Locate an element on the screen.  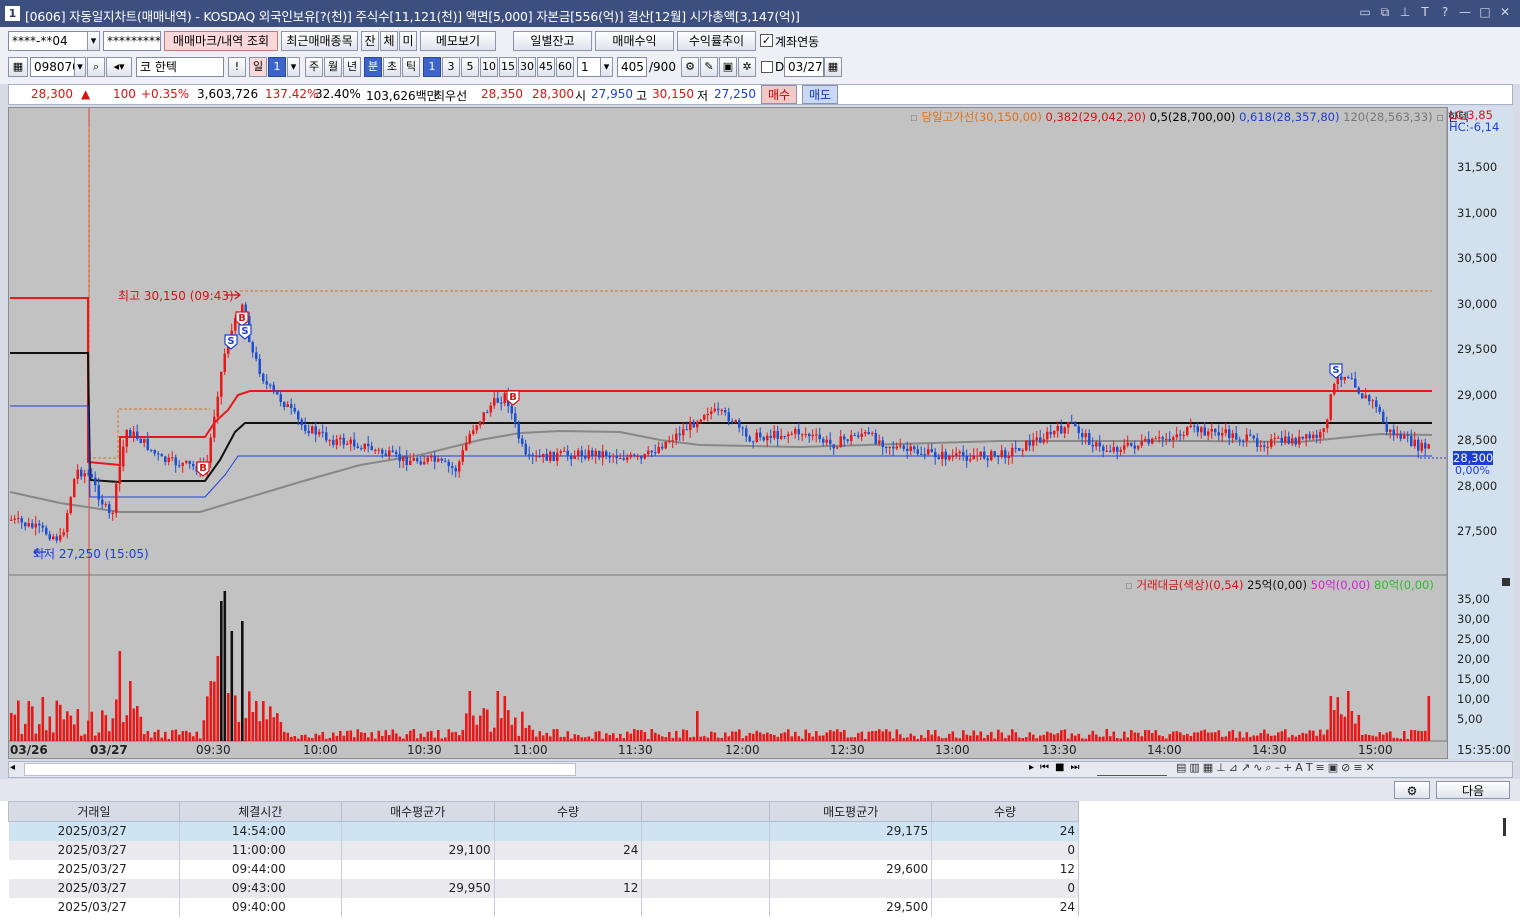
column-header is located at coordinates (706, 811).